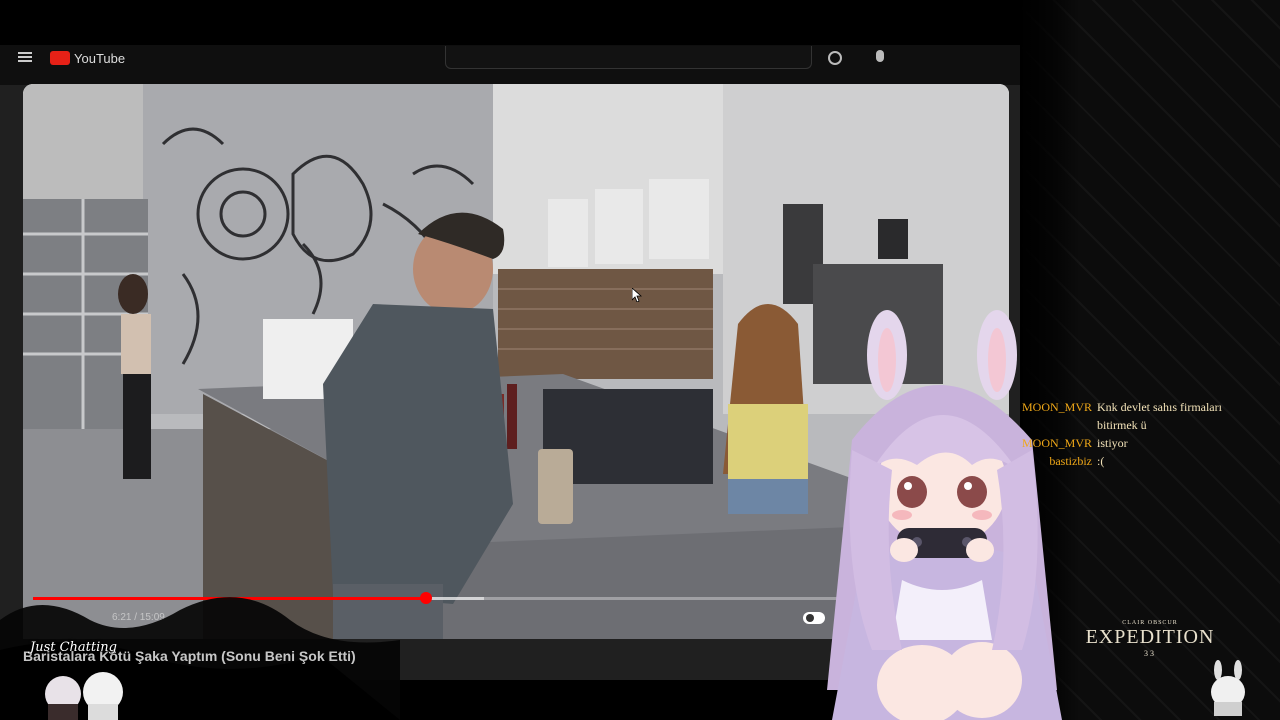 This screenshot has height=720, width=1280. I want to click on chat-message-text: :(, so click(1101, 461).